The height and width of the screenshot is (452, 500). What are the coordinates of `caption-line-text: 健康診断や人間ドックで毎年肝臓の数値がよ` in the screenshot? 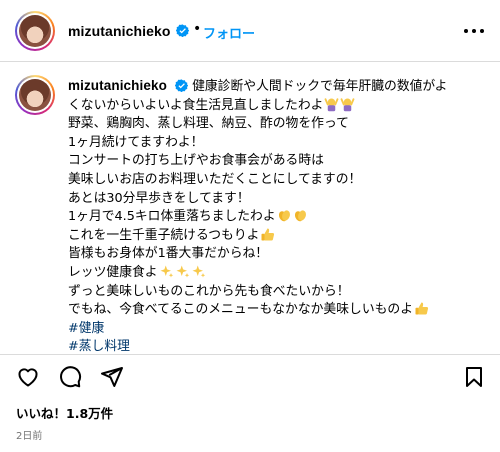 It's located at (320, 86).